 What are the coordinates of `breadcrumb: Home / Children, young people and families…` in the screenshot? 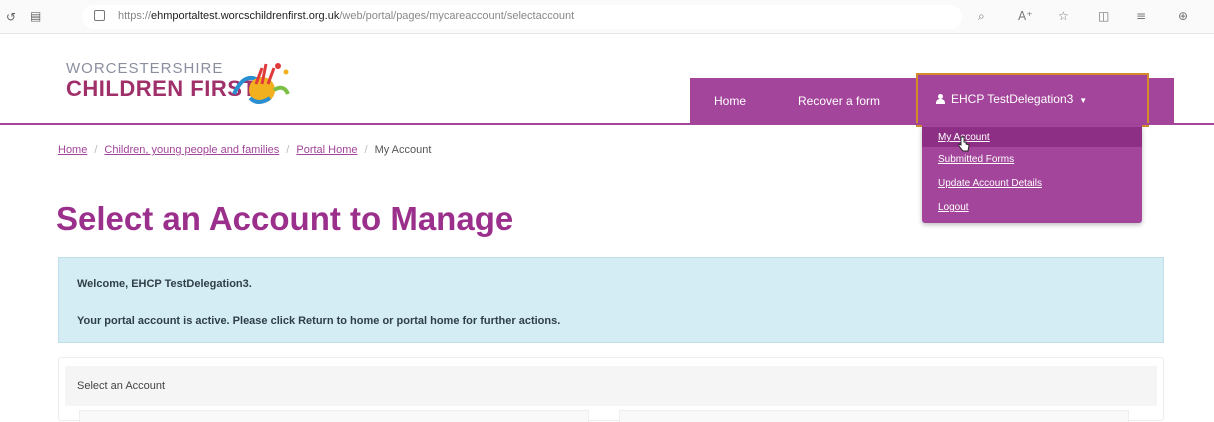 It's located at (244, 150).